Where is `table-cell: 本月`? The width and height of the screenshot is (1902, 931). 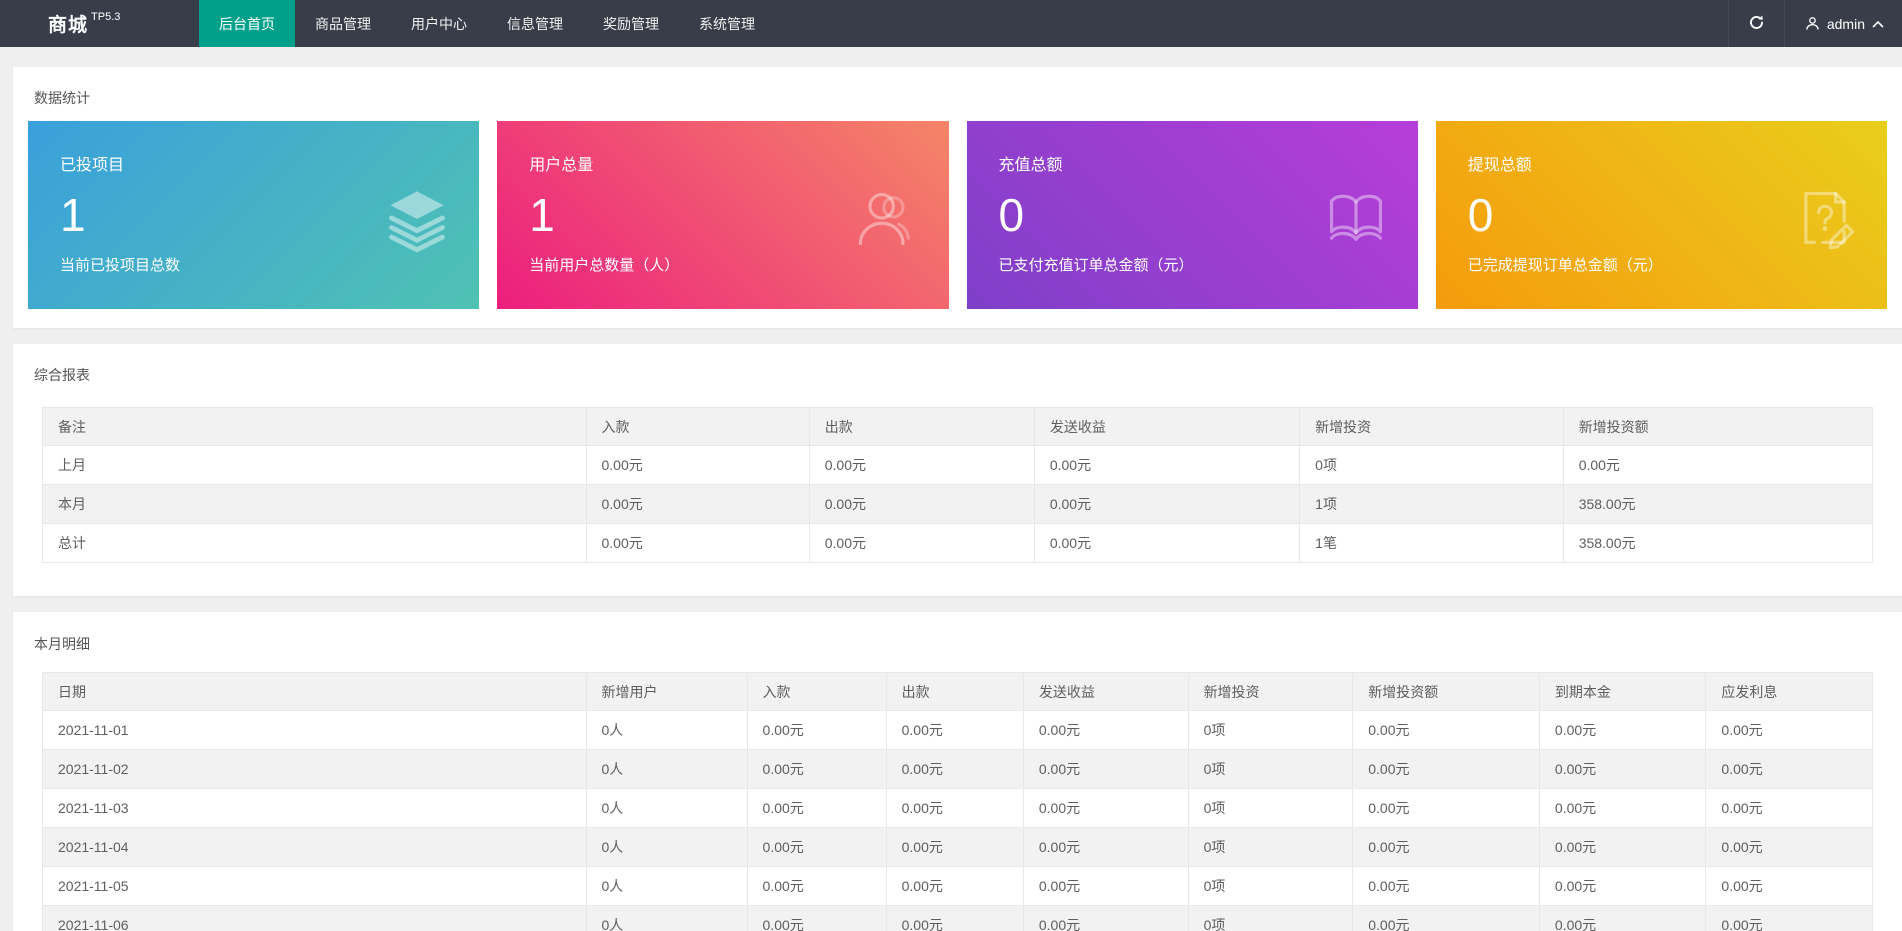
table-cell: 本月 is located at coordinates (314, 504).